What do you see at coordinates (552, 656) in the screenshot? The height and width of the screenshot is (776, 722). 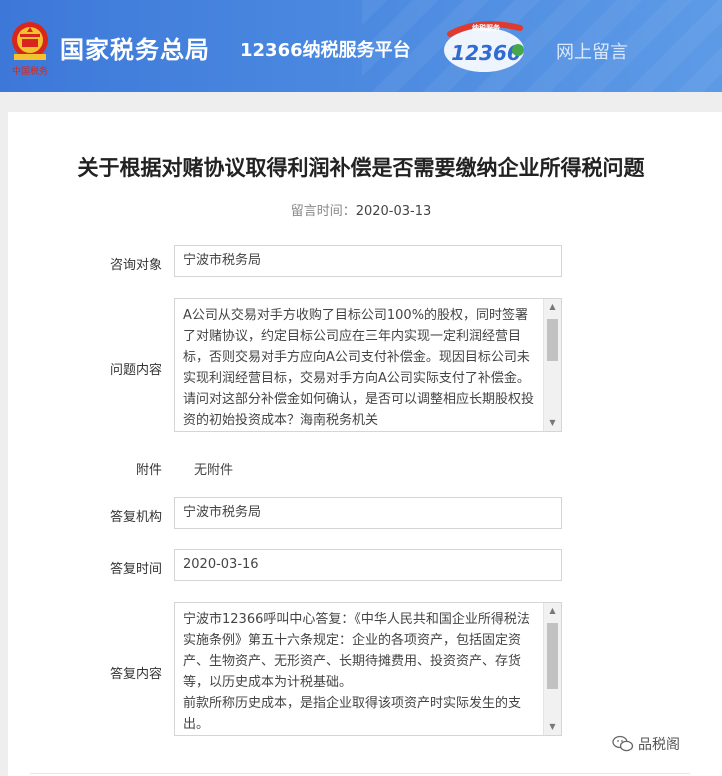 I see `reply-scroll-thumb` at bounding box center [552, 656].